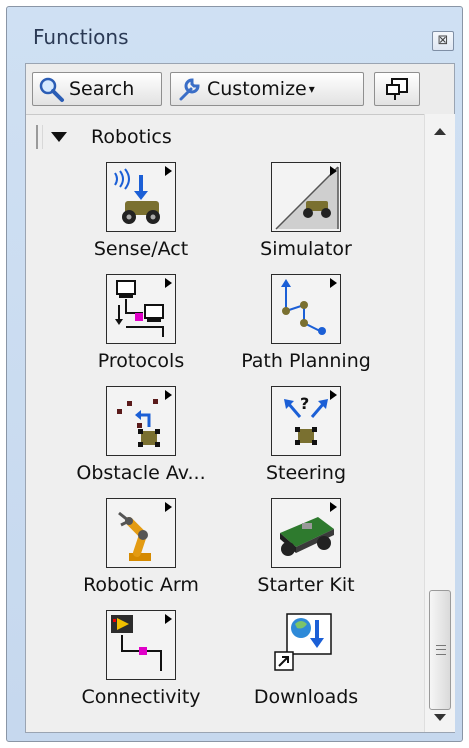 This screenshot has width=469, height=748. What do you see at coordinates (59, 137) in the screenshot?
I see `collapse-triangle-icon` at bounding box center [59, 137].